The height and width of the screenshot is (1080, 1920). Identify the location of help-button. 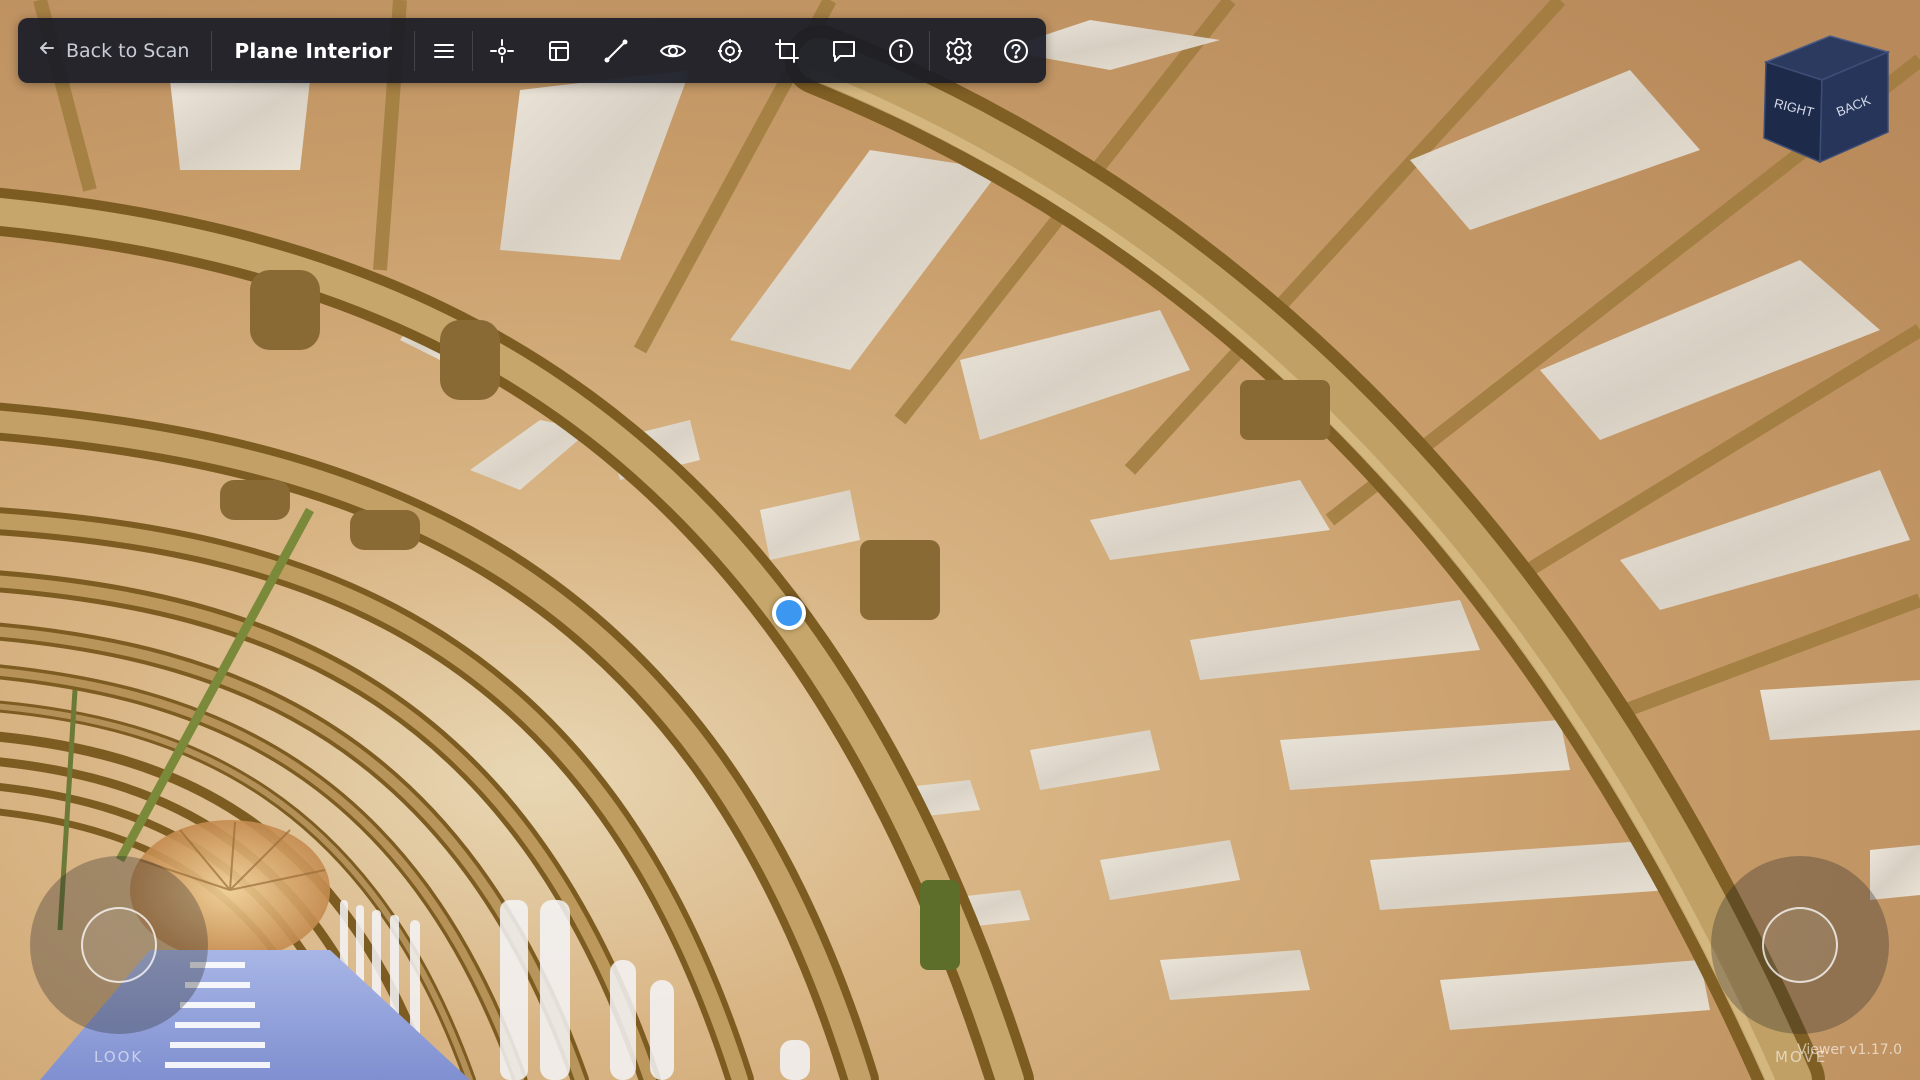
(1015, 50).